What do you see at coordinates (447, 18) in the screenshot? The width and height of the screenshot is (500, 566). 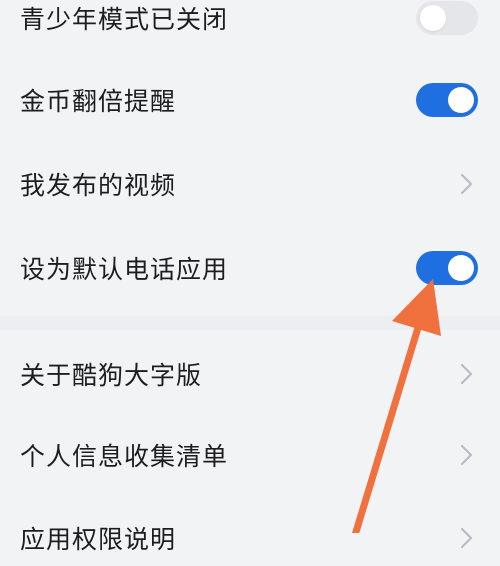 I see `teen-mode-toggle` at bounding box center [447, 18].